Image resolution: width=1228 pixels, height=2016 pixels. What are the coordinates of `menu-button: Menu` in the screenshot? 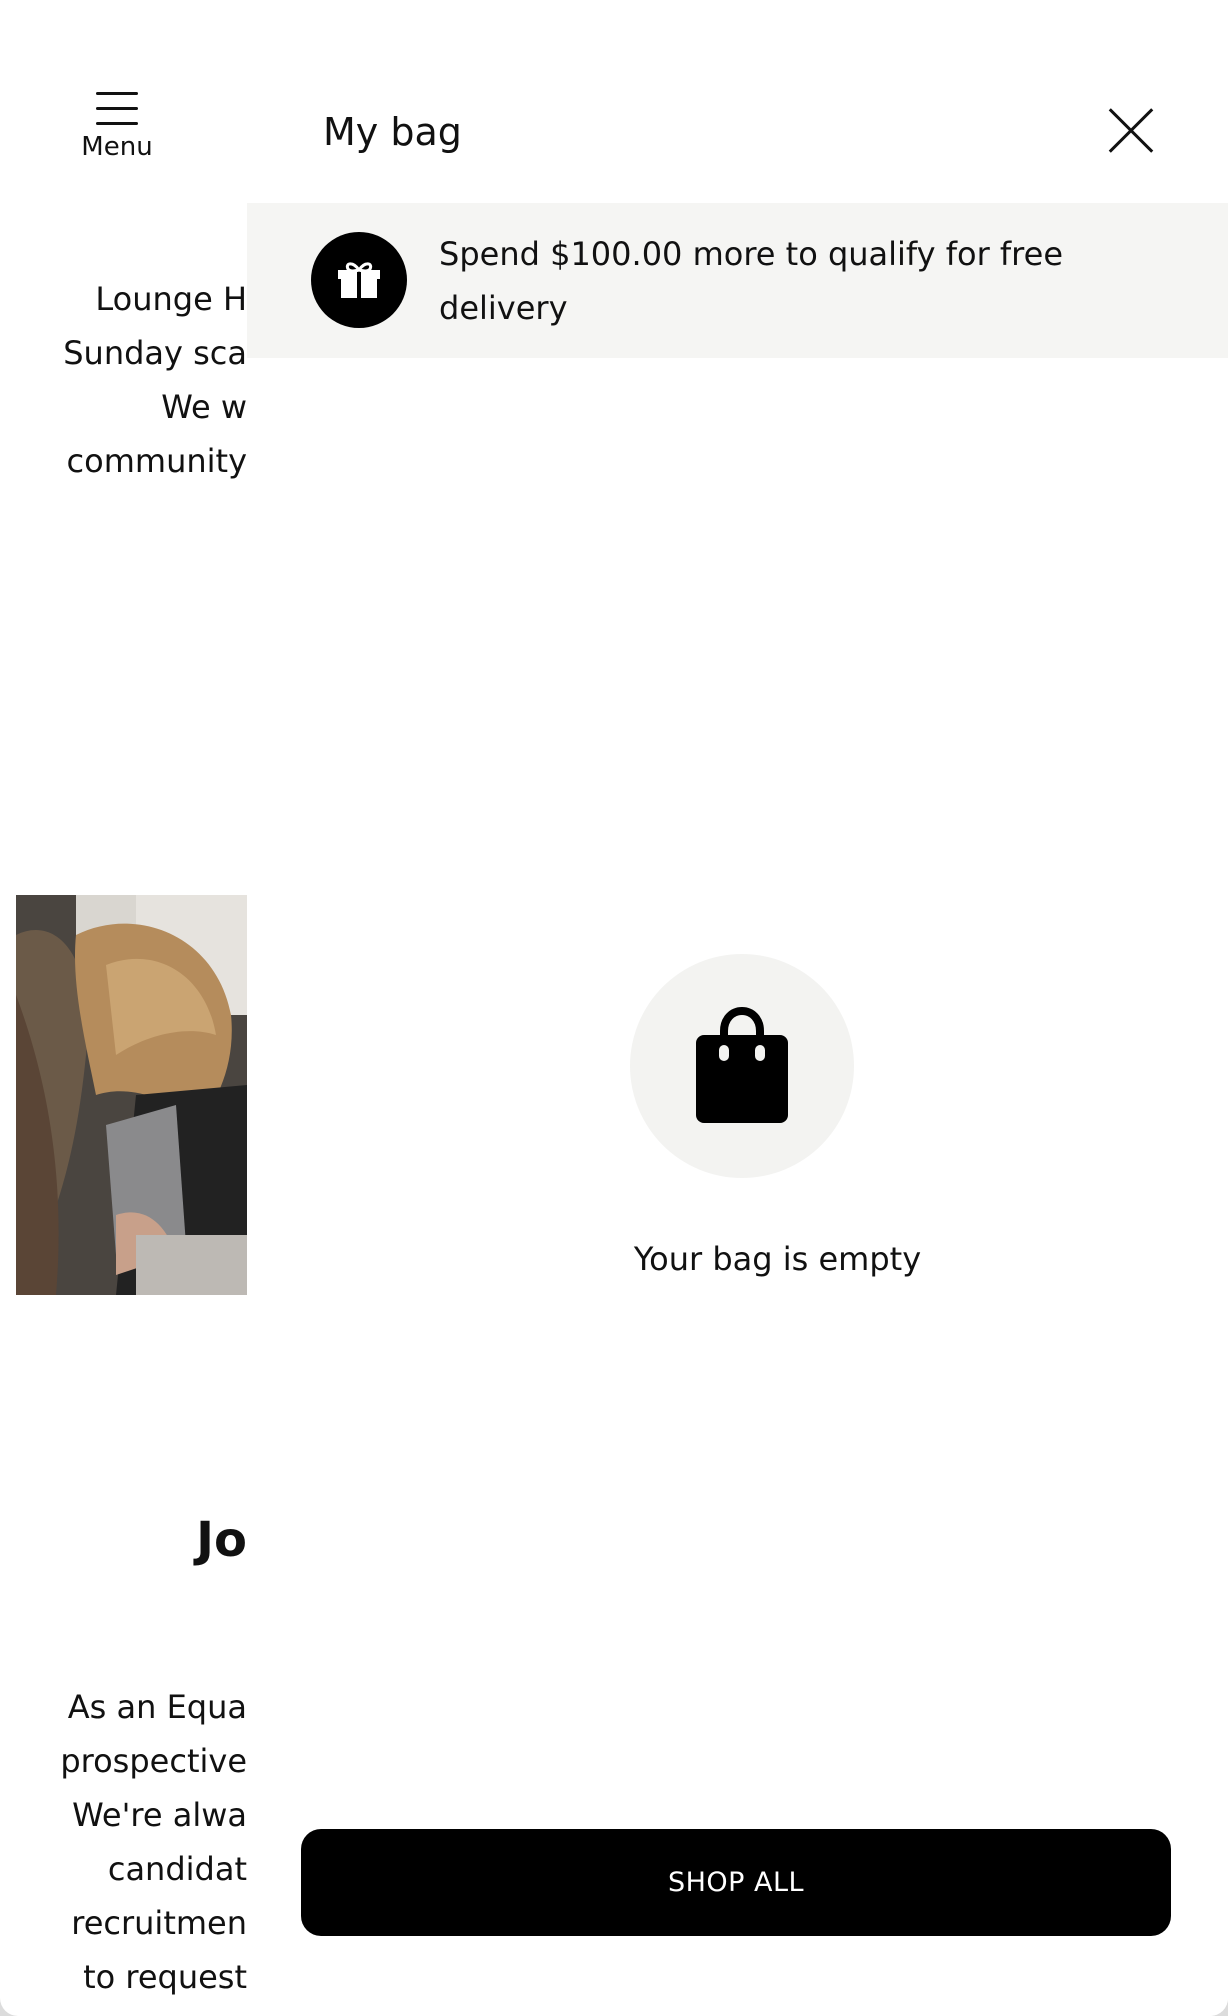 It's located at (117, 125).